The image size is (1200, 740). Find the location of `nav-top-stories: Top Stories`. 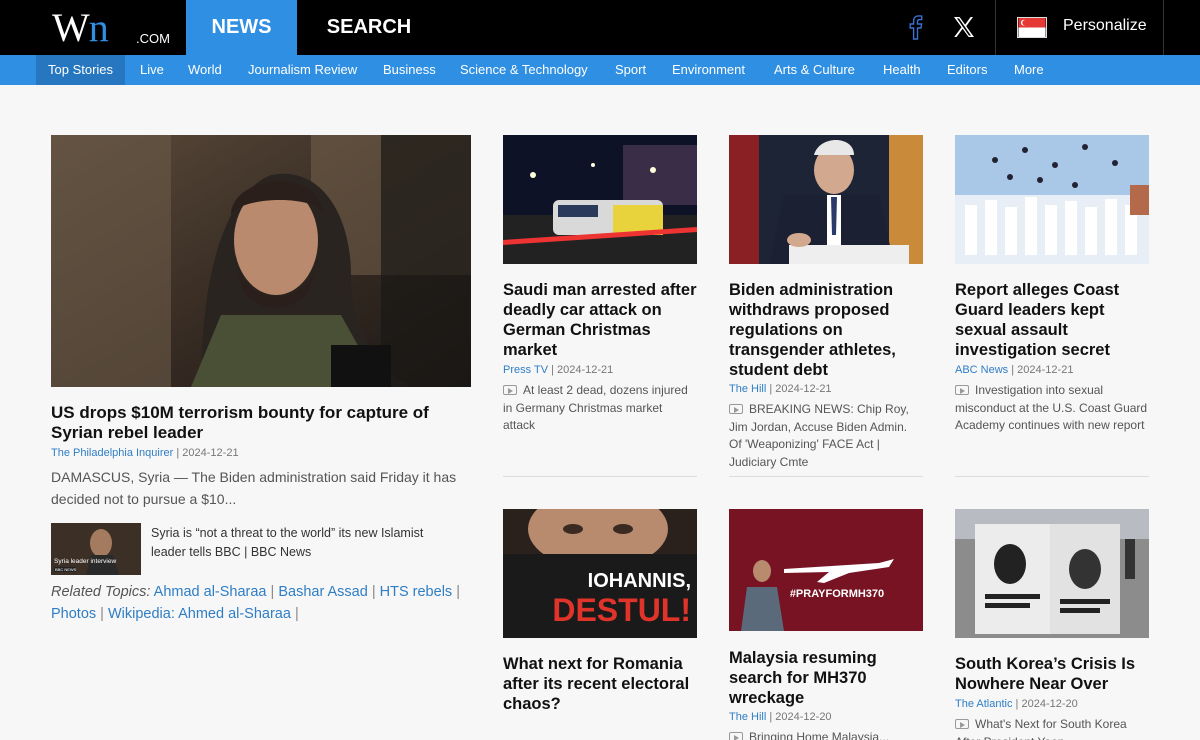

nav-top-stories: Top Stories is located at coordinates (81, 70).